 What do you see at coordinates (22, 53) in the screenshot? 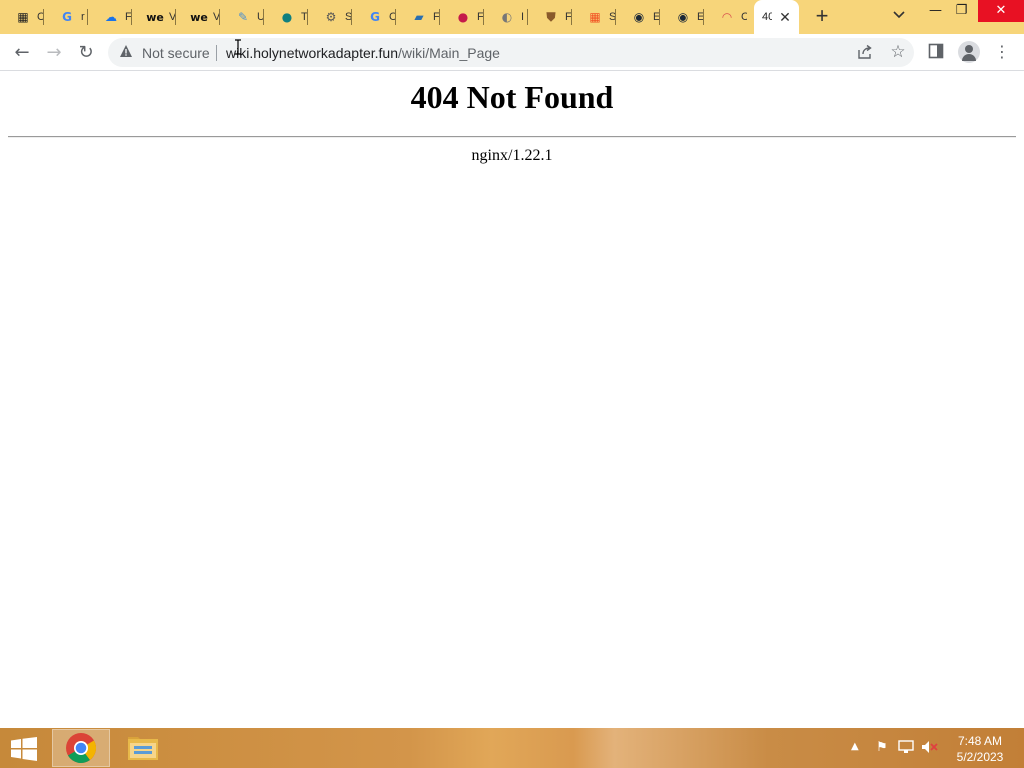
I see `back-button: ←` at bounding box center [22, 53].